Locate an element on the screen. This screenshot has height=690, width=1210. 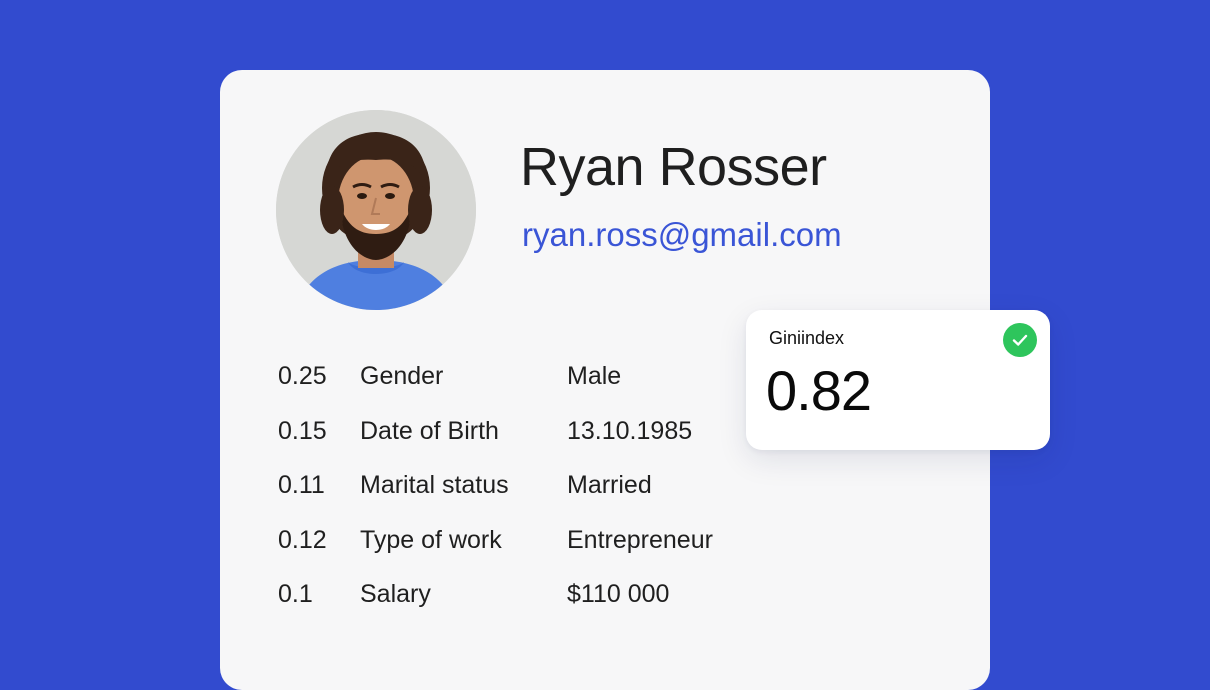
check-circle-icon is located at coordinates (1020, 340).